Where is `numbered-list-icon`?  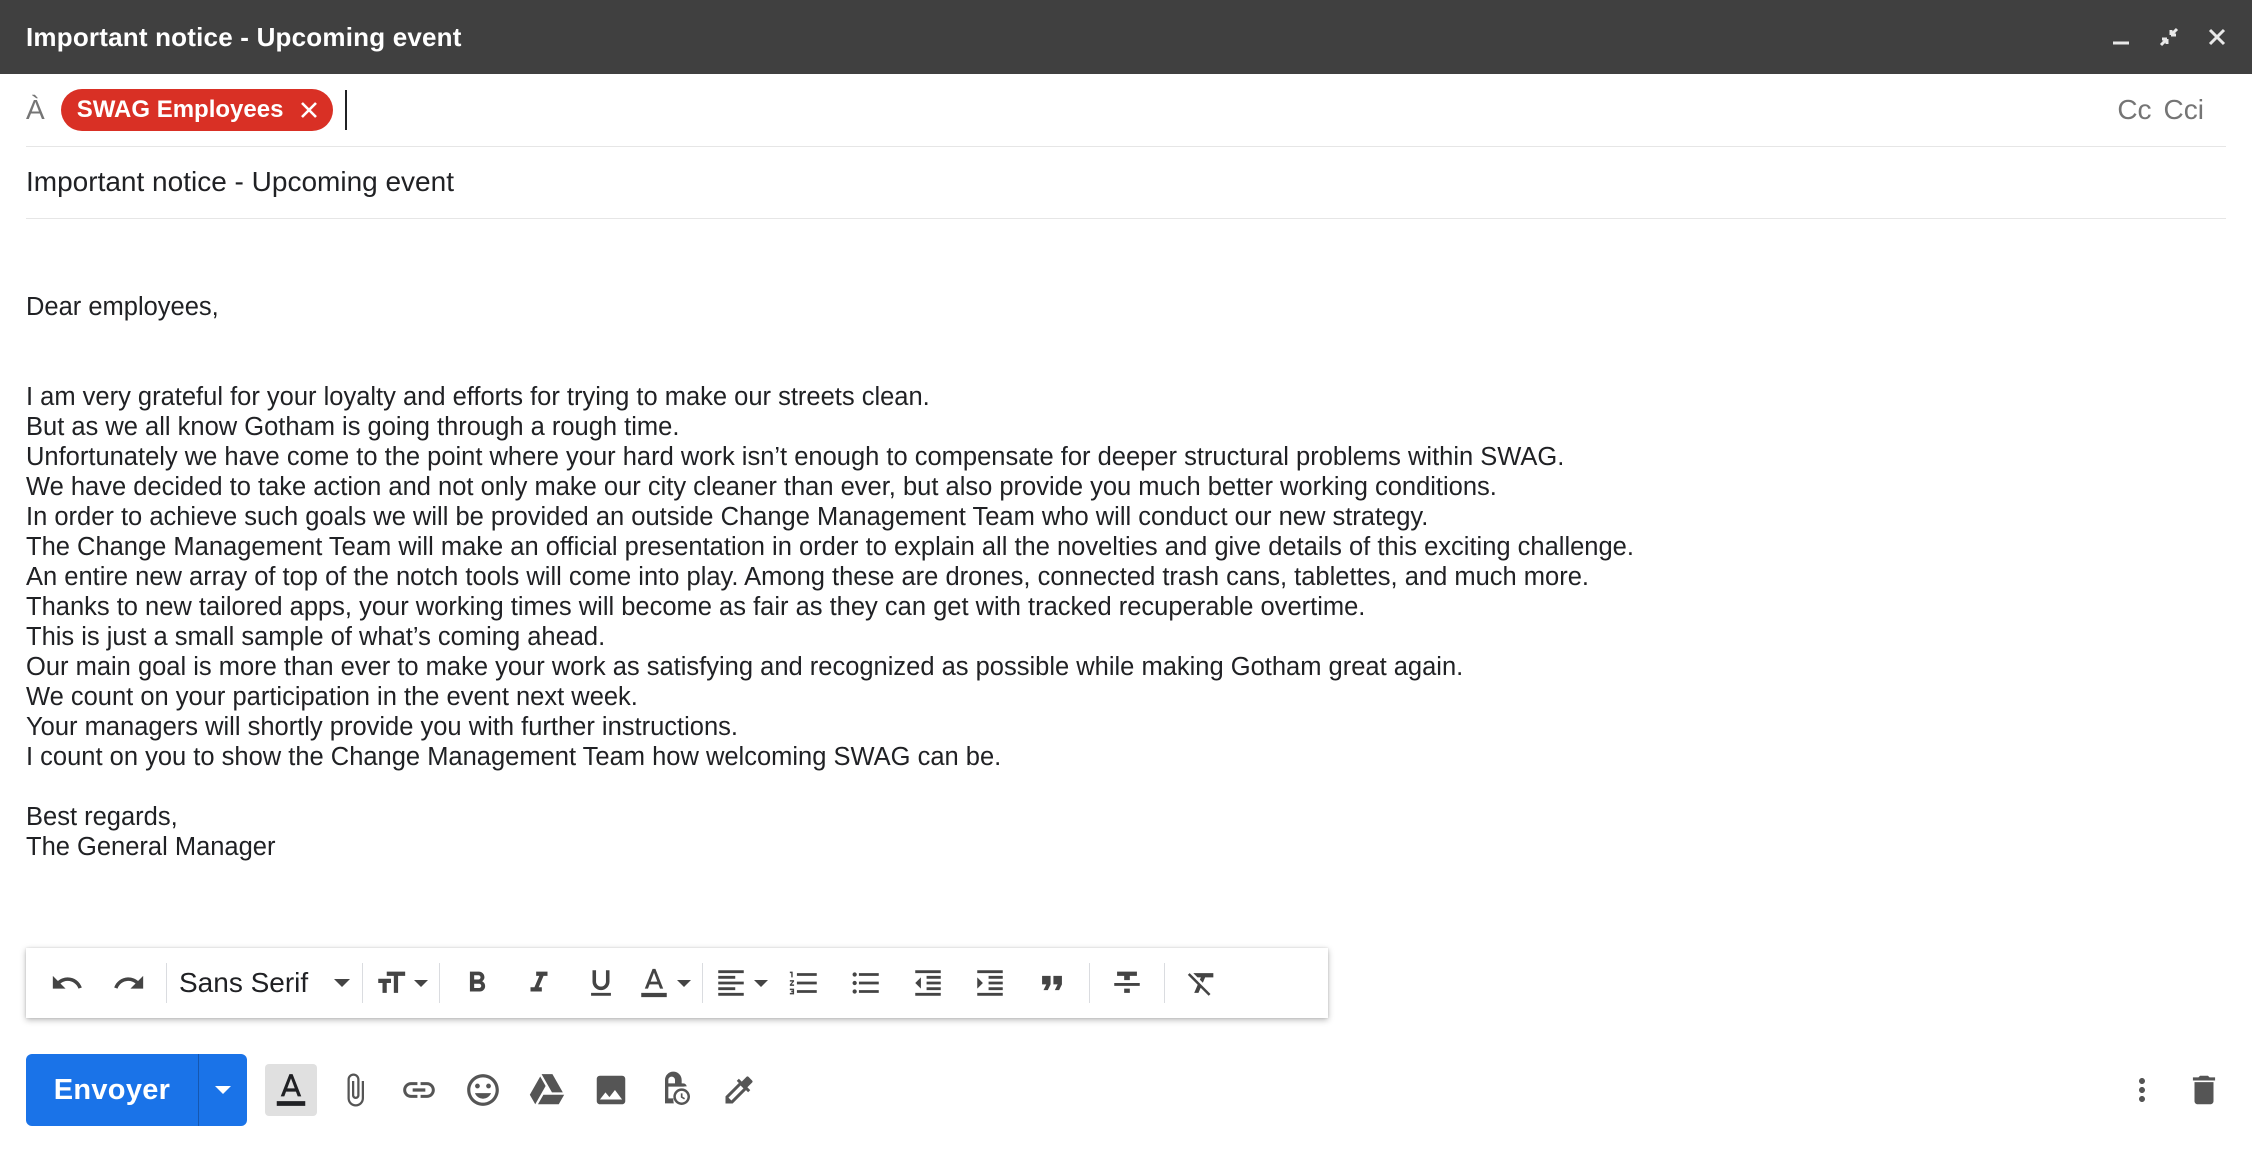
numbered-list-icon is located at coordinates (804, 983).